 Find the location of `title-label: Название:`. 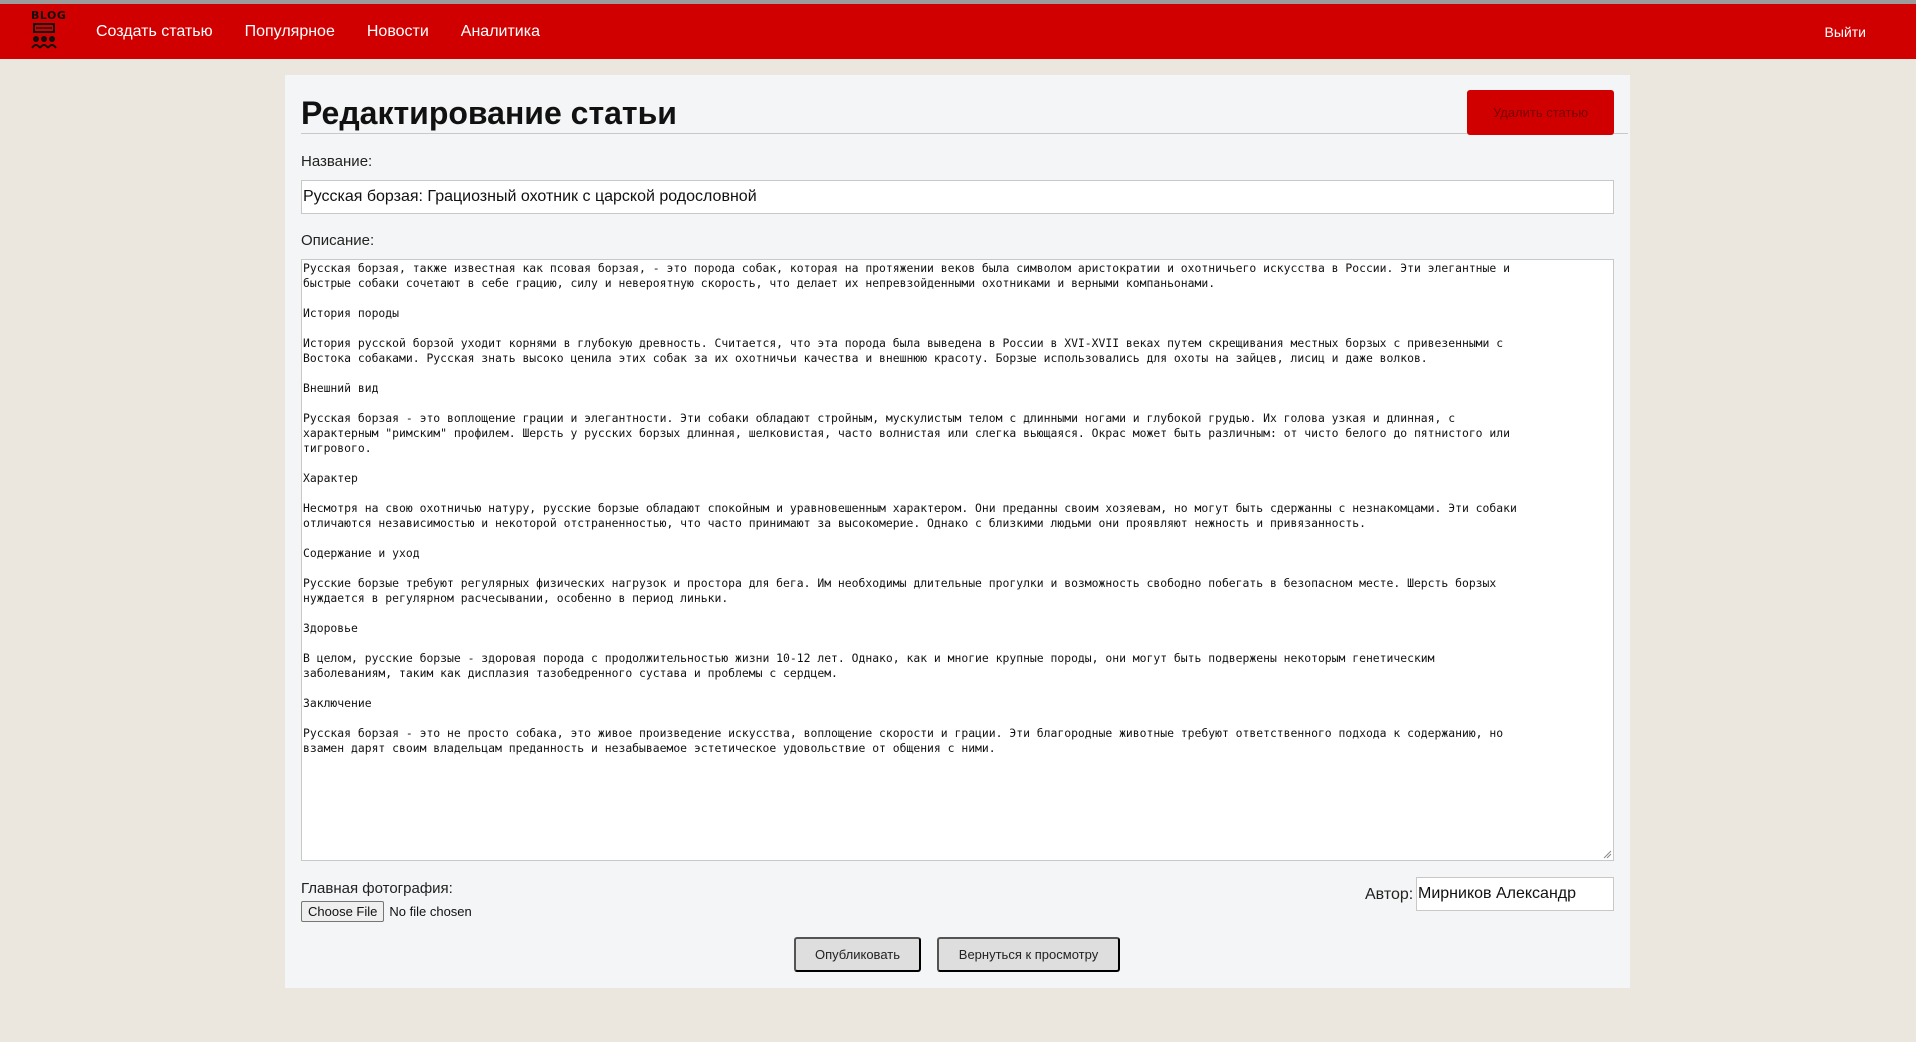

title-label: Название: is located at coordinates (337, 161).